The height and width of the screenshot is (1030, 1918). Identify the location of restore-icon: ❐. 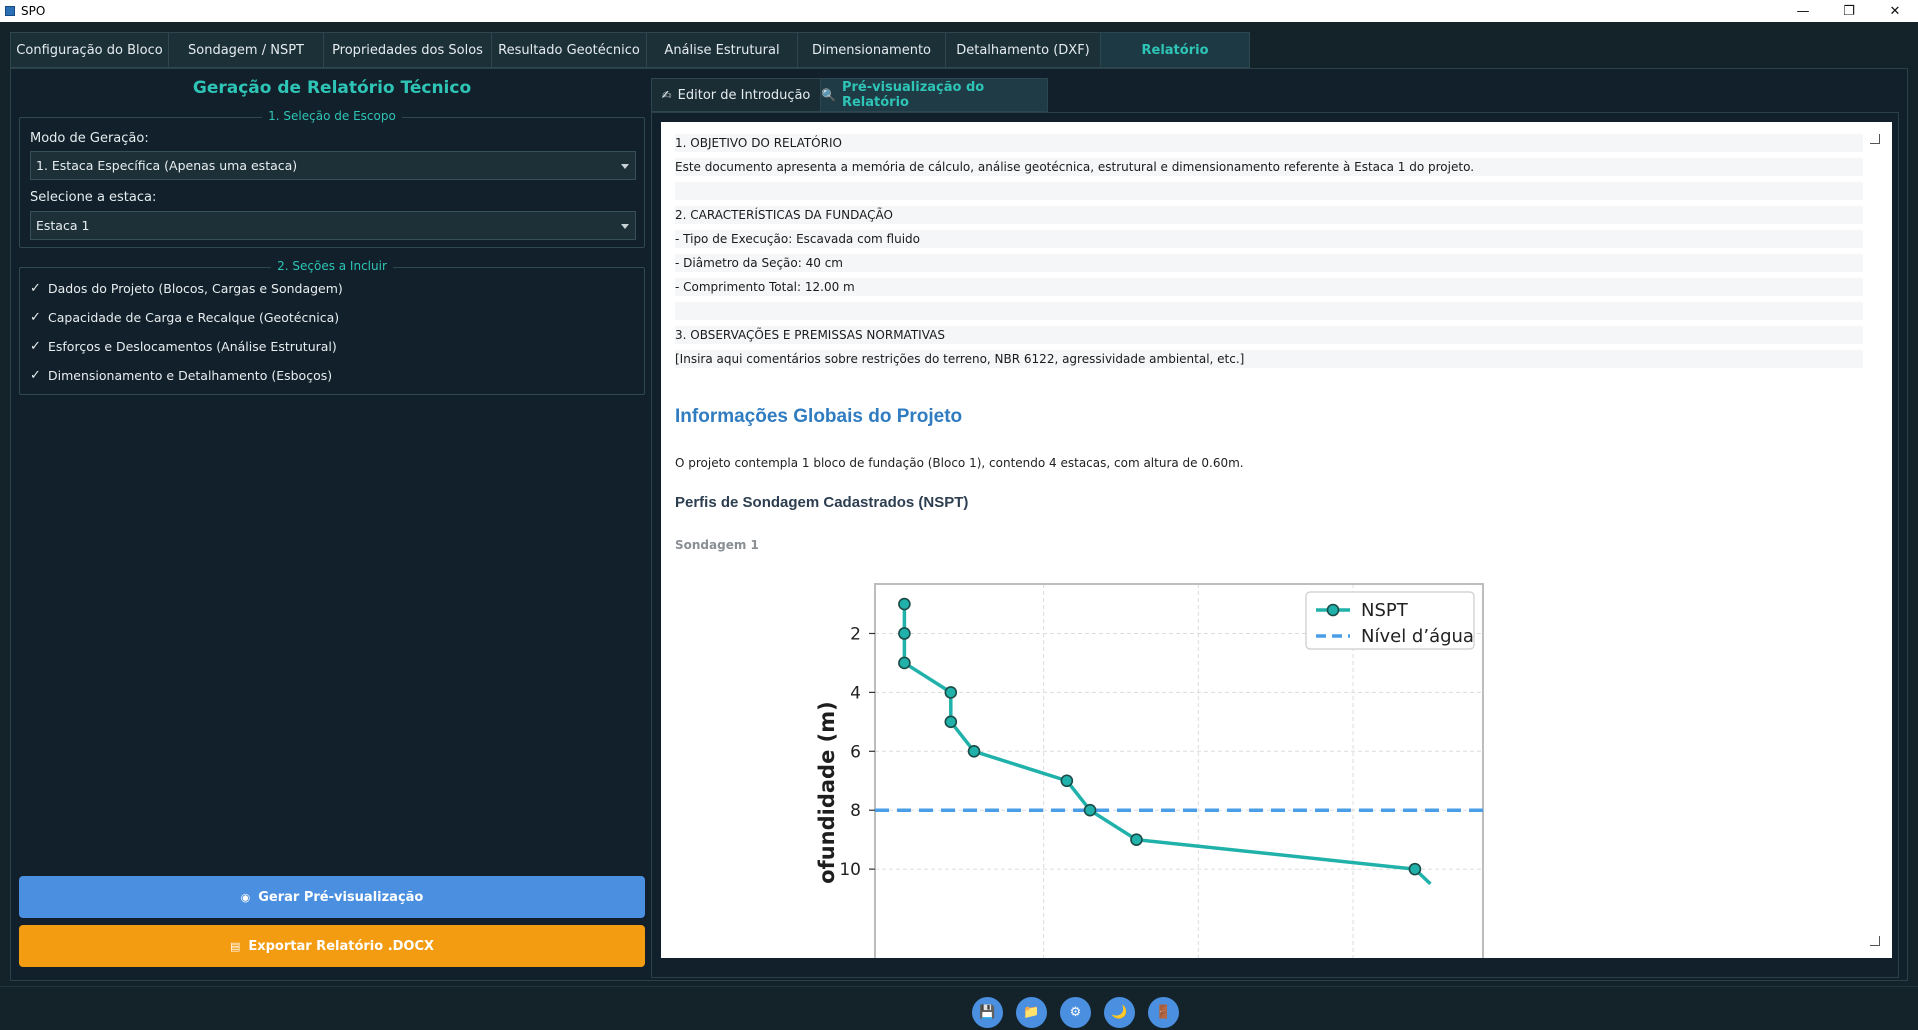
(1849, 11).